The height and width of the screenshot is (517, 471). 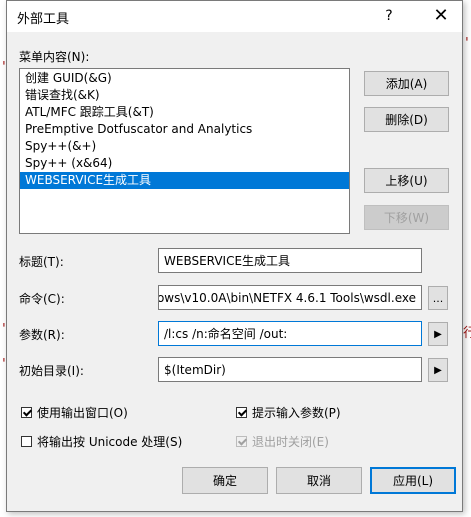 I want to click on arguments-input: /l:cs /n:命名空间 /out:, so click(x=290, y=333).